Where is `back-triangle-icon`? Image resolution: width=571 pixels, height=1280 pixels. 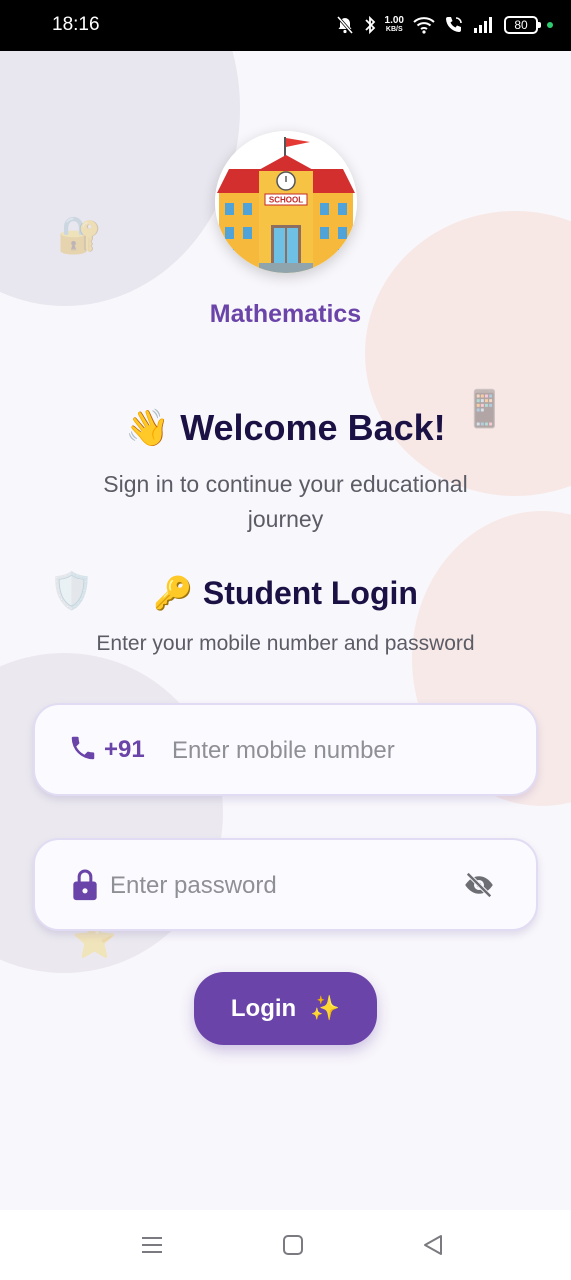
back-triangle-icon is located at coordinates (433, 1247).